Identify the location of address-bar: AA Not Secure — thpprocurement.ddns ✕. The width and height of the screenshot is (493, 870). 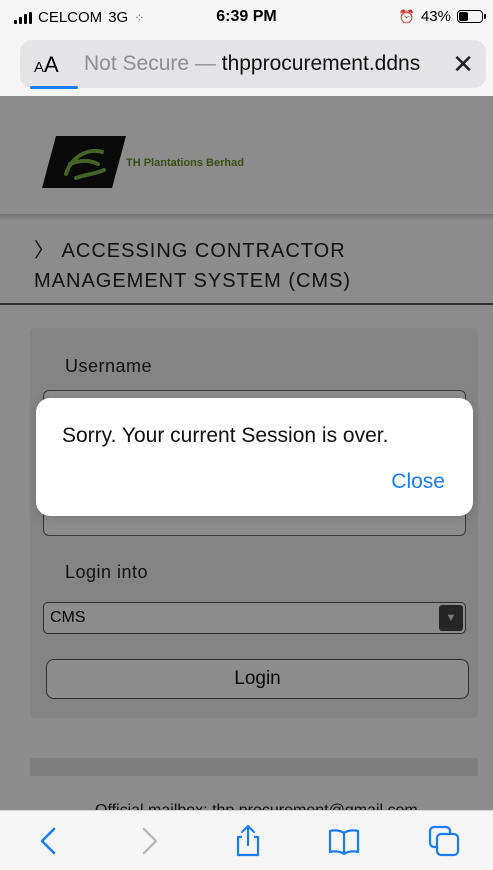
(253, 64).